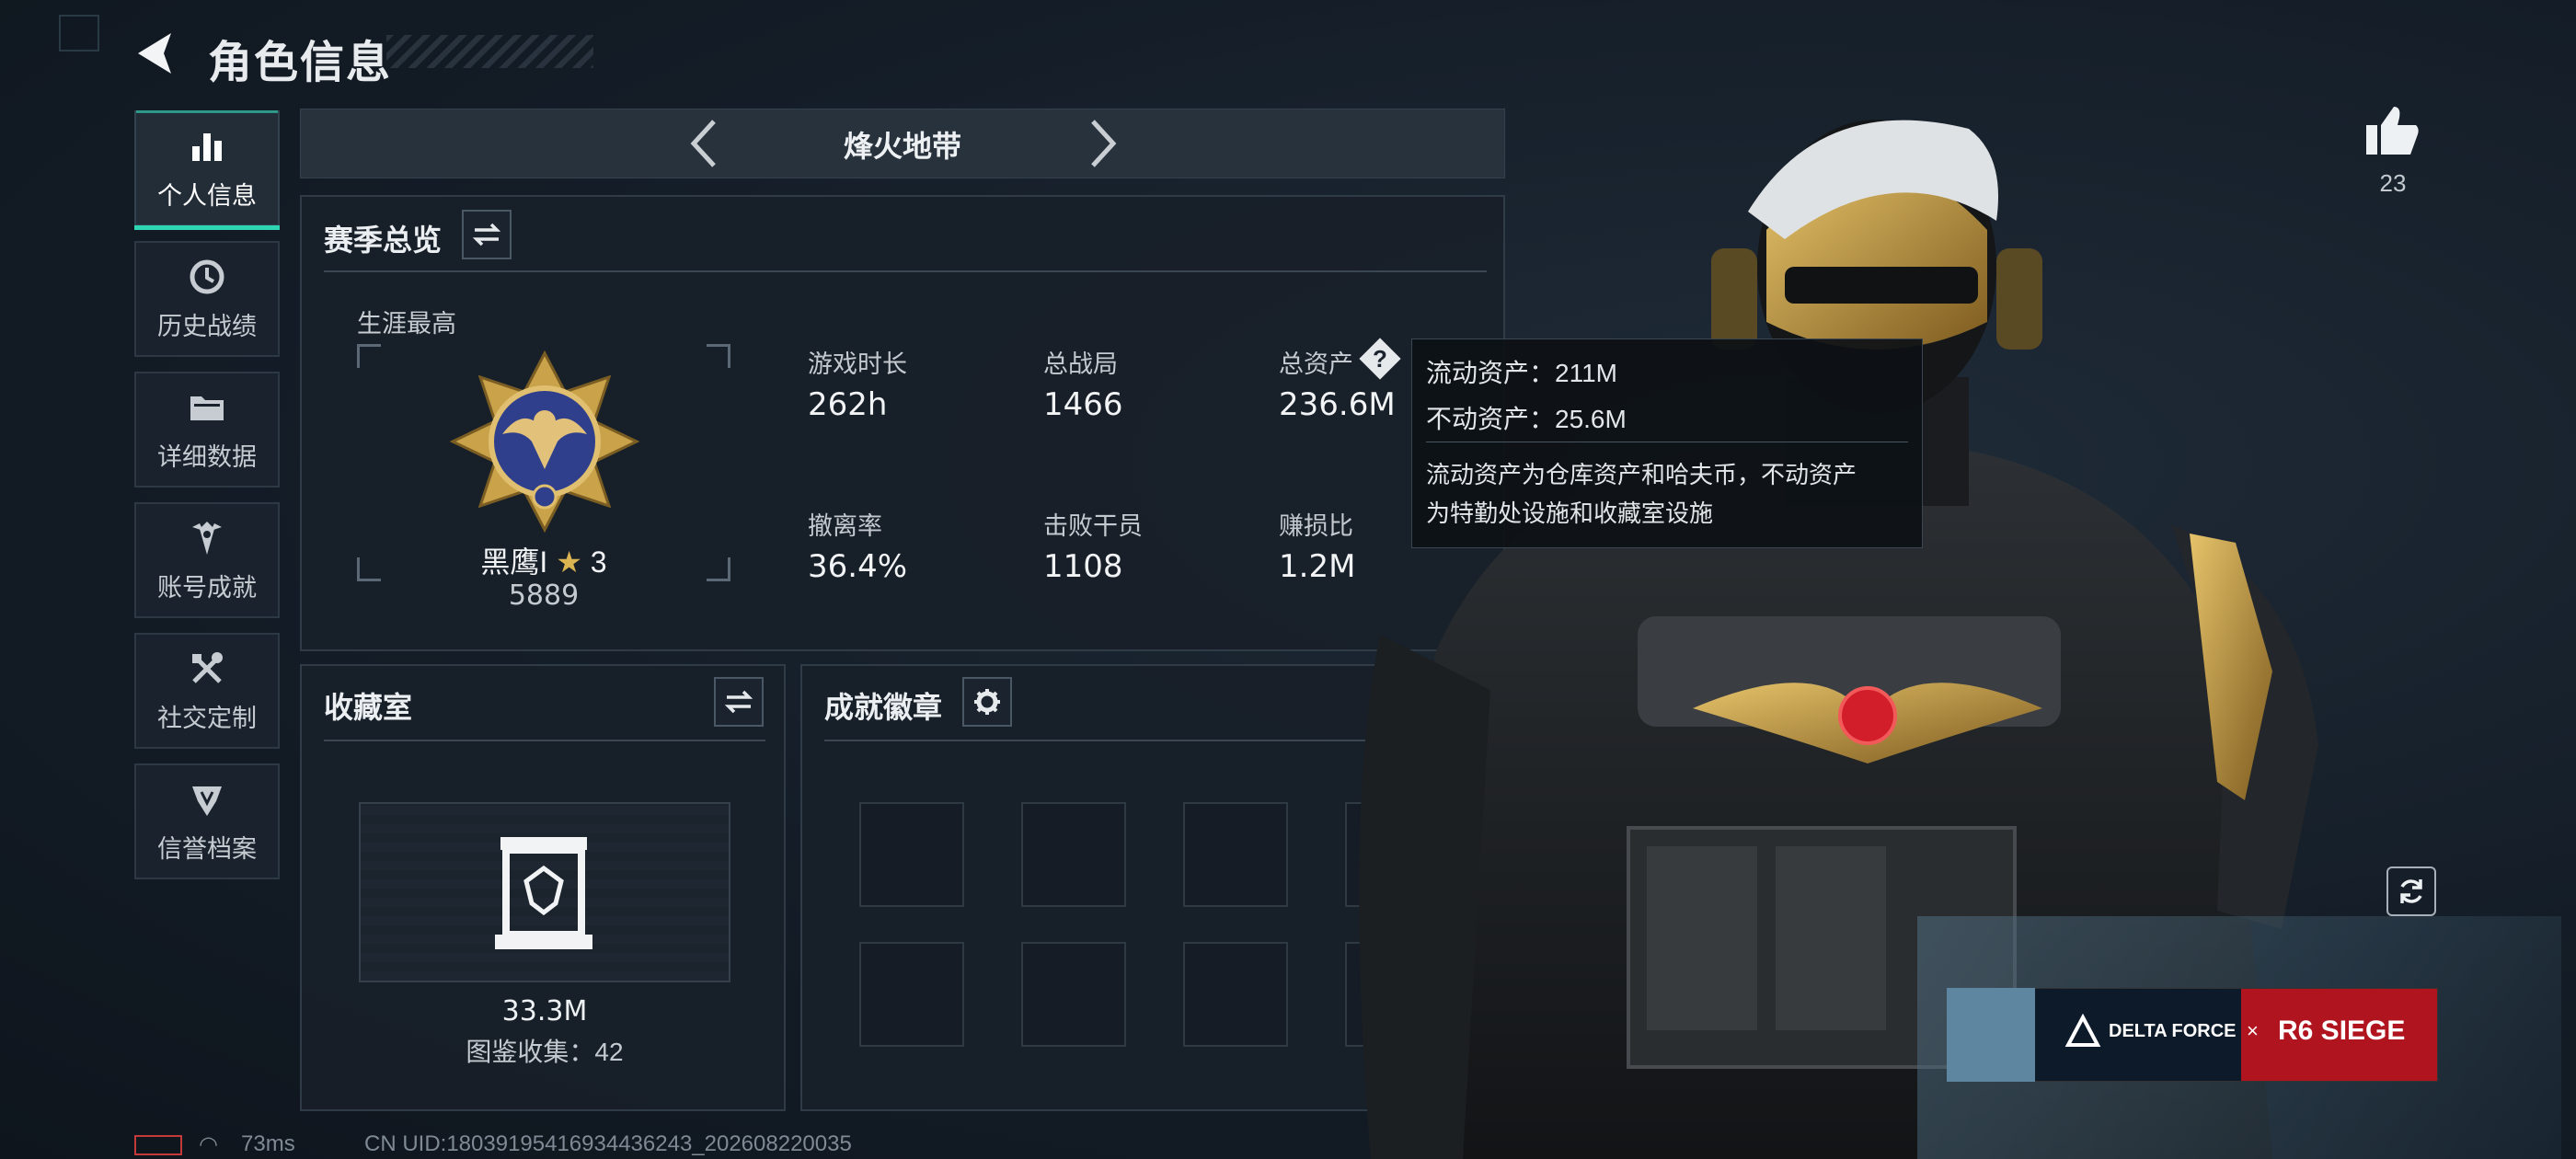 The width and height of the screenshot is (2576, 1159). Describe the element at coordinates (268, 1143) in the screenshot. I see `ping-value: 73ms` at that location.